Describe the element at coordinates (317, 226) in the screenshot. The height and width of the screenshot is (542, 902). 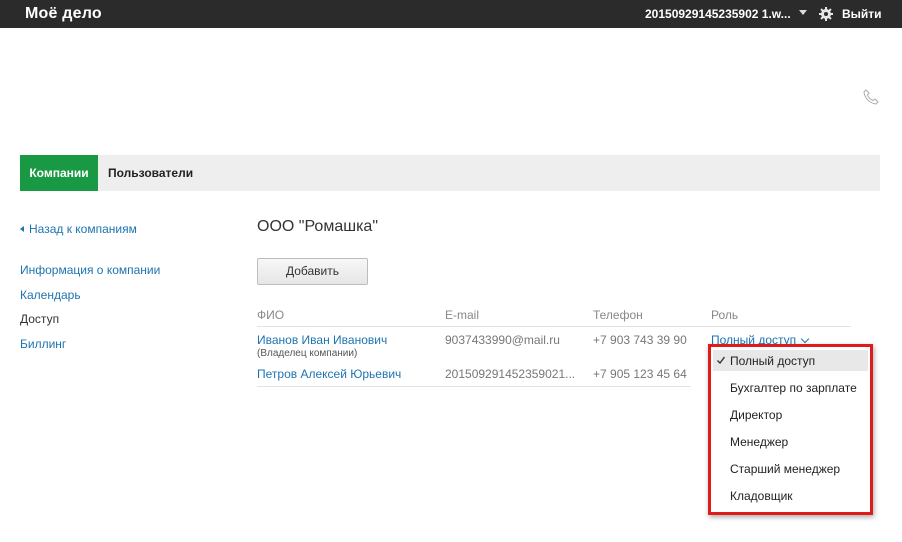
I see `page-title: ООО "Ромашка"` at that location.